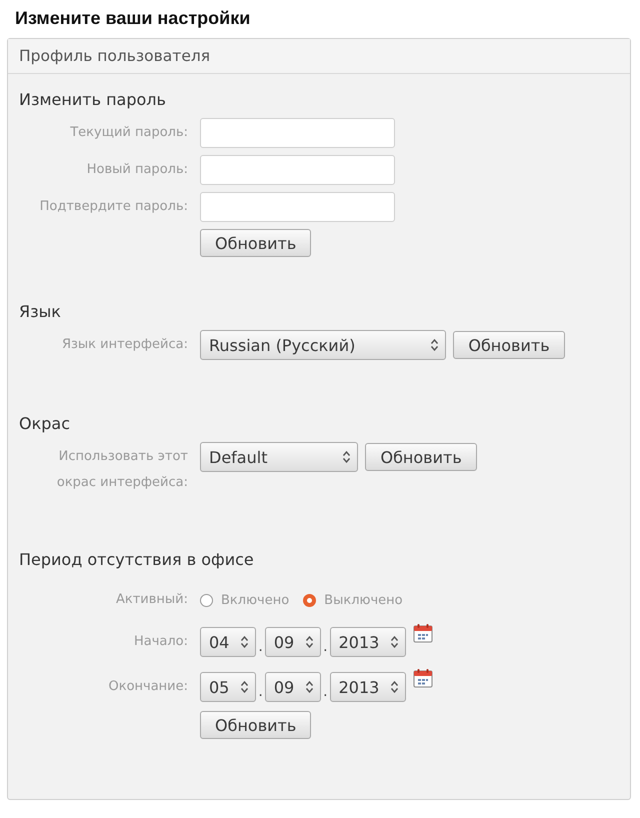 This screenshot has width=640, height=818. Describe the element at coordinates (122, 470) in the screenshot. I see `field-label: Использовать этот окрас интерфейса:` at that location.